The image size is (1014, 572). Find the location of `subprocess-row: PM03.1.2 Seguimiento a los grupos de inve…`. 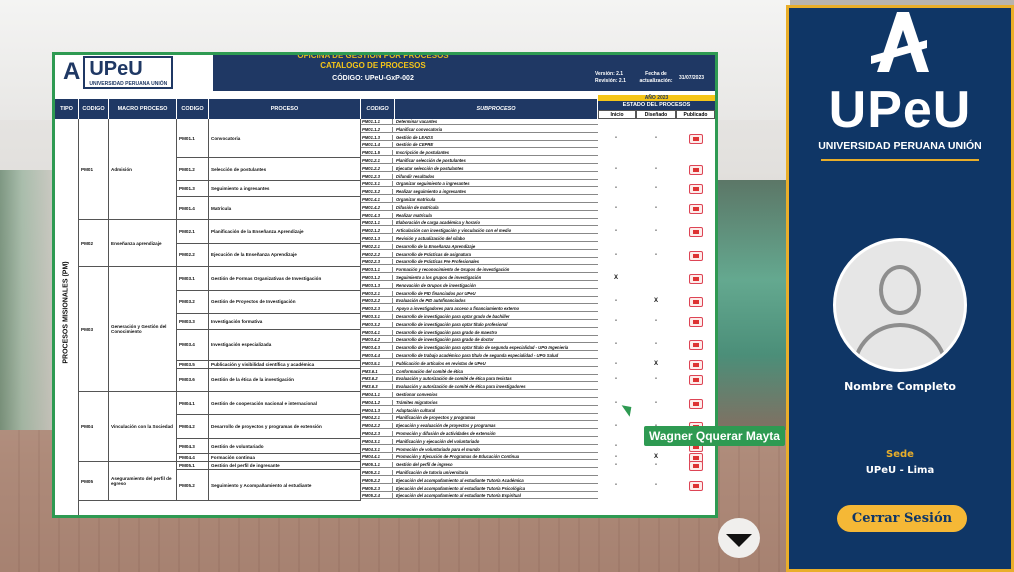

subprocess-row: PM03.1.2 Seguimiento a los grupos de inve… is located at coordinates (479, 278).